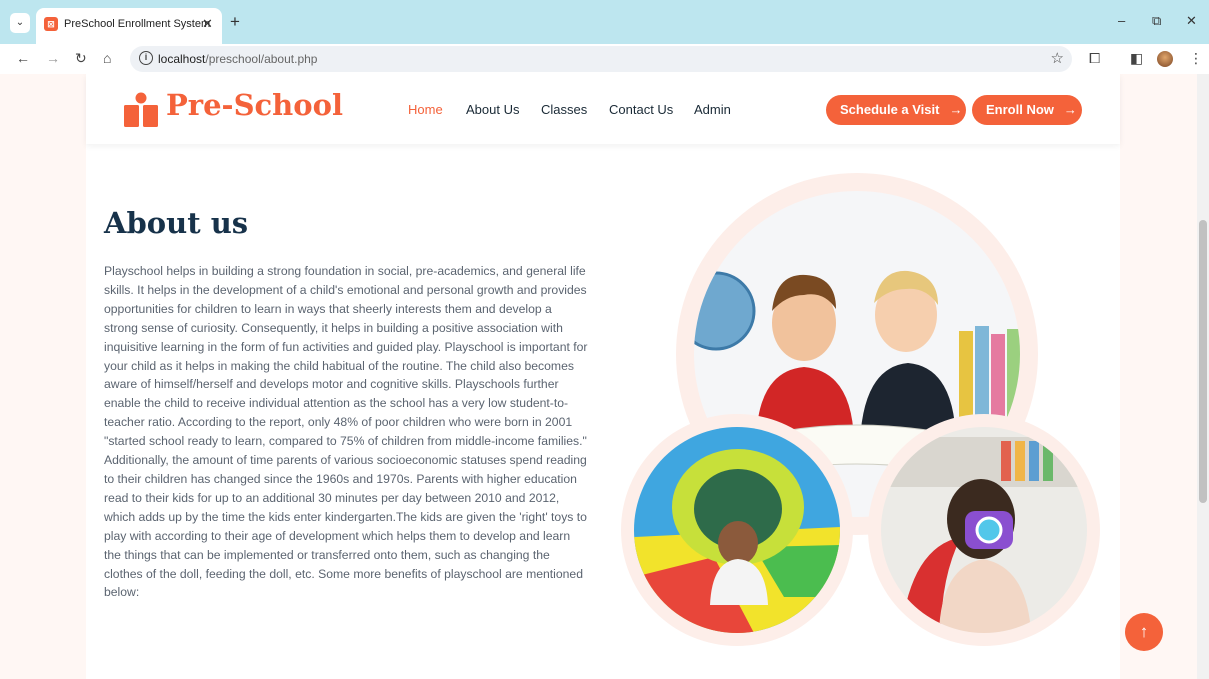 The image size is (1209, 679). What do you see at coordinates (137, 24) in the screenshot?
I see `tab-title: PreSchool Enrollment System` at bounding box center [137, 24].